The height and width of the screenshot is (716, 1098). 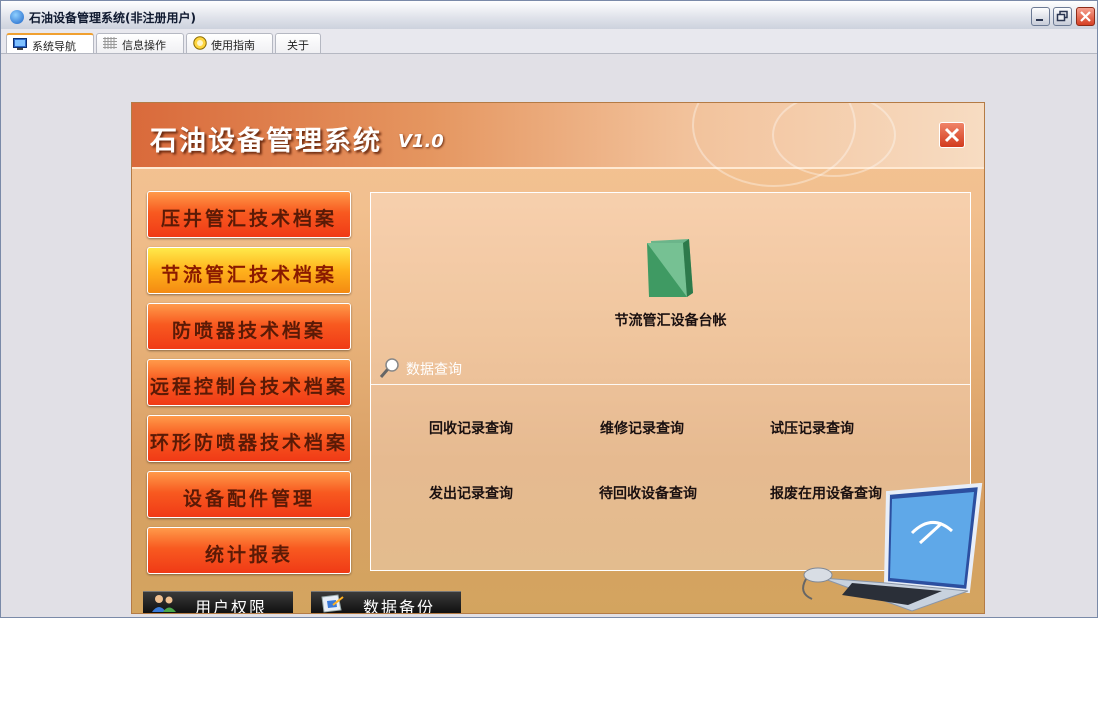 What do you see at coordinates (144, 45) in the screenshot?
I see `tab-label: 信息操作` at bounding box center [144, 45].